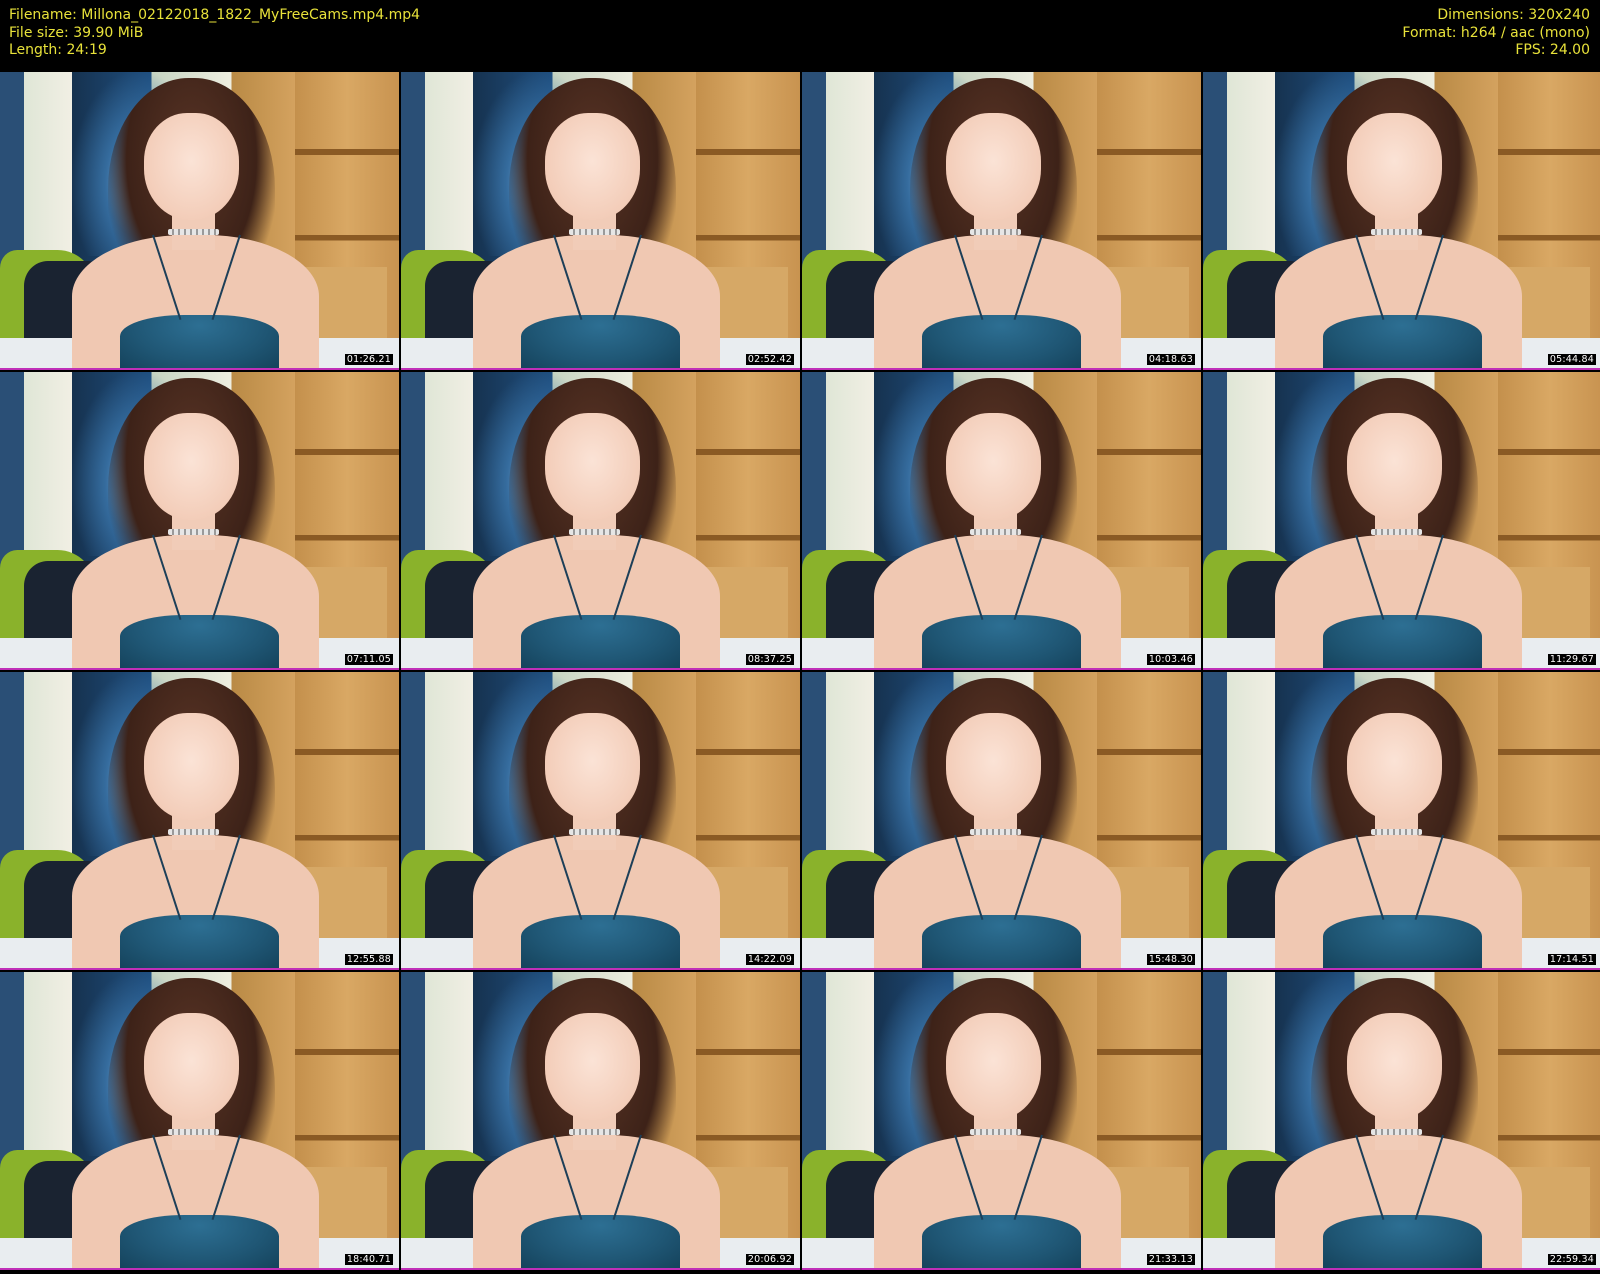 The width and height of the screenshot is (1600, 1274). What do you see at coordinates (1571, 359) in the screenshot?
I see `frame-timestamp: 05:44.84` at bounding box center [1571, 359].